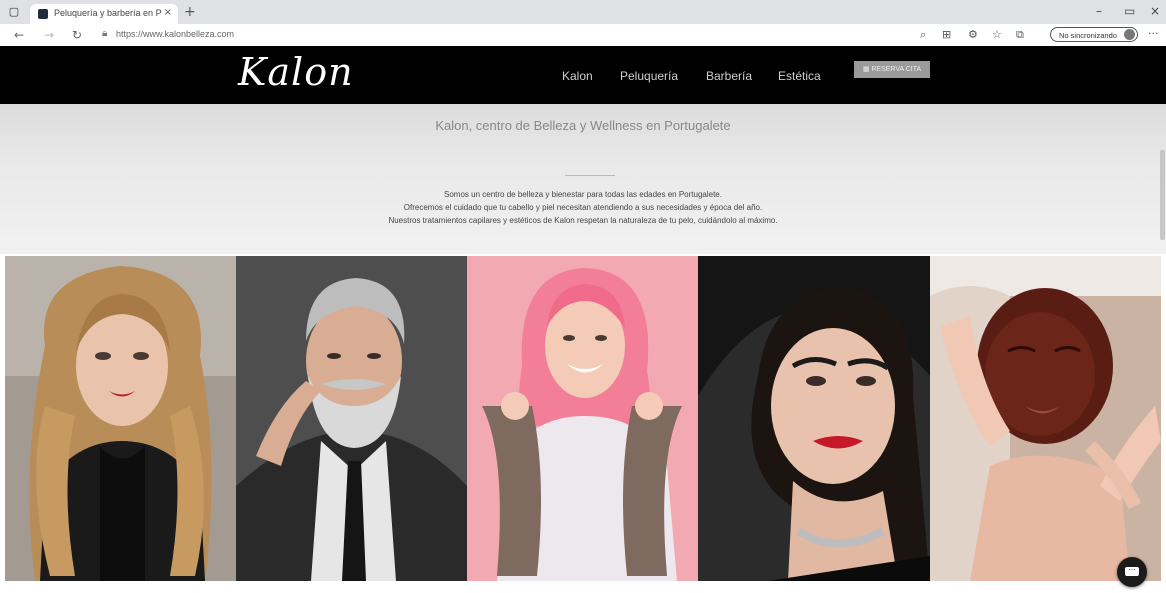 Image resolution: width=1166 pixels, height=593 pixels. I want to click on restore-button: ▭, so click(1129, 11).